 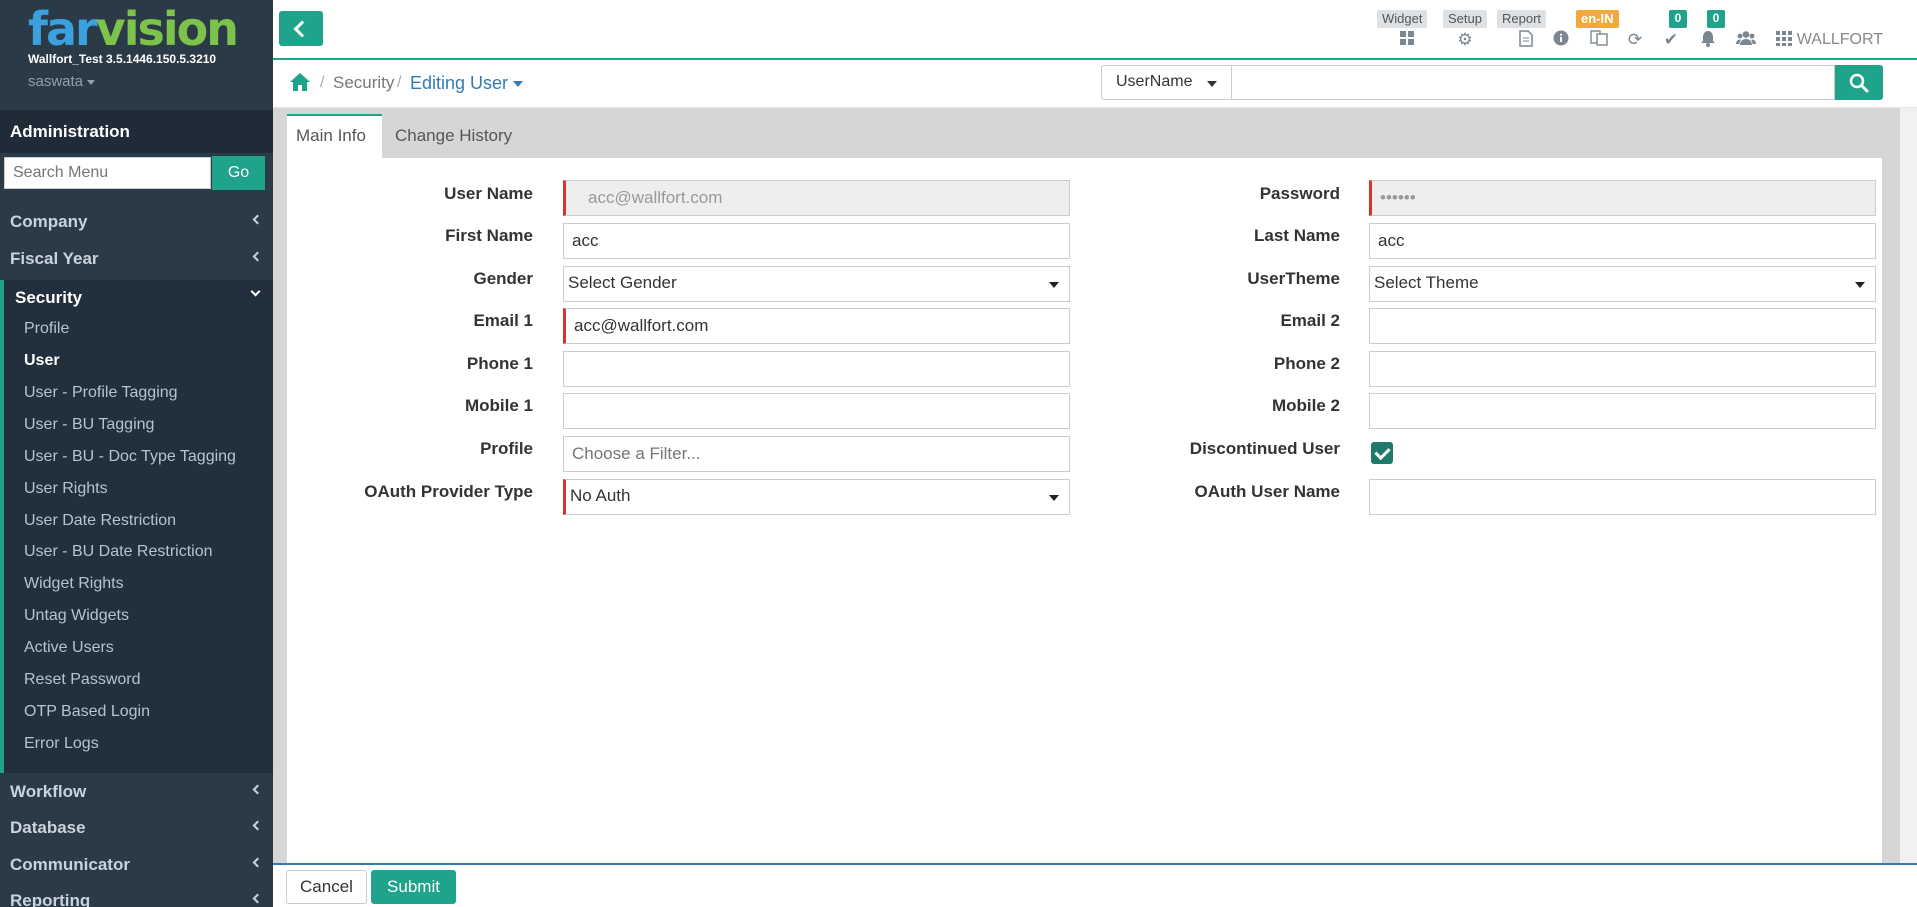 I want to click on search-field-label: UserName, so click(x=1154, y=81).